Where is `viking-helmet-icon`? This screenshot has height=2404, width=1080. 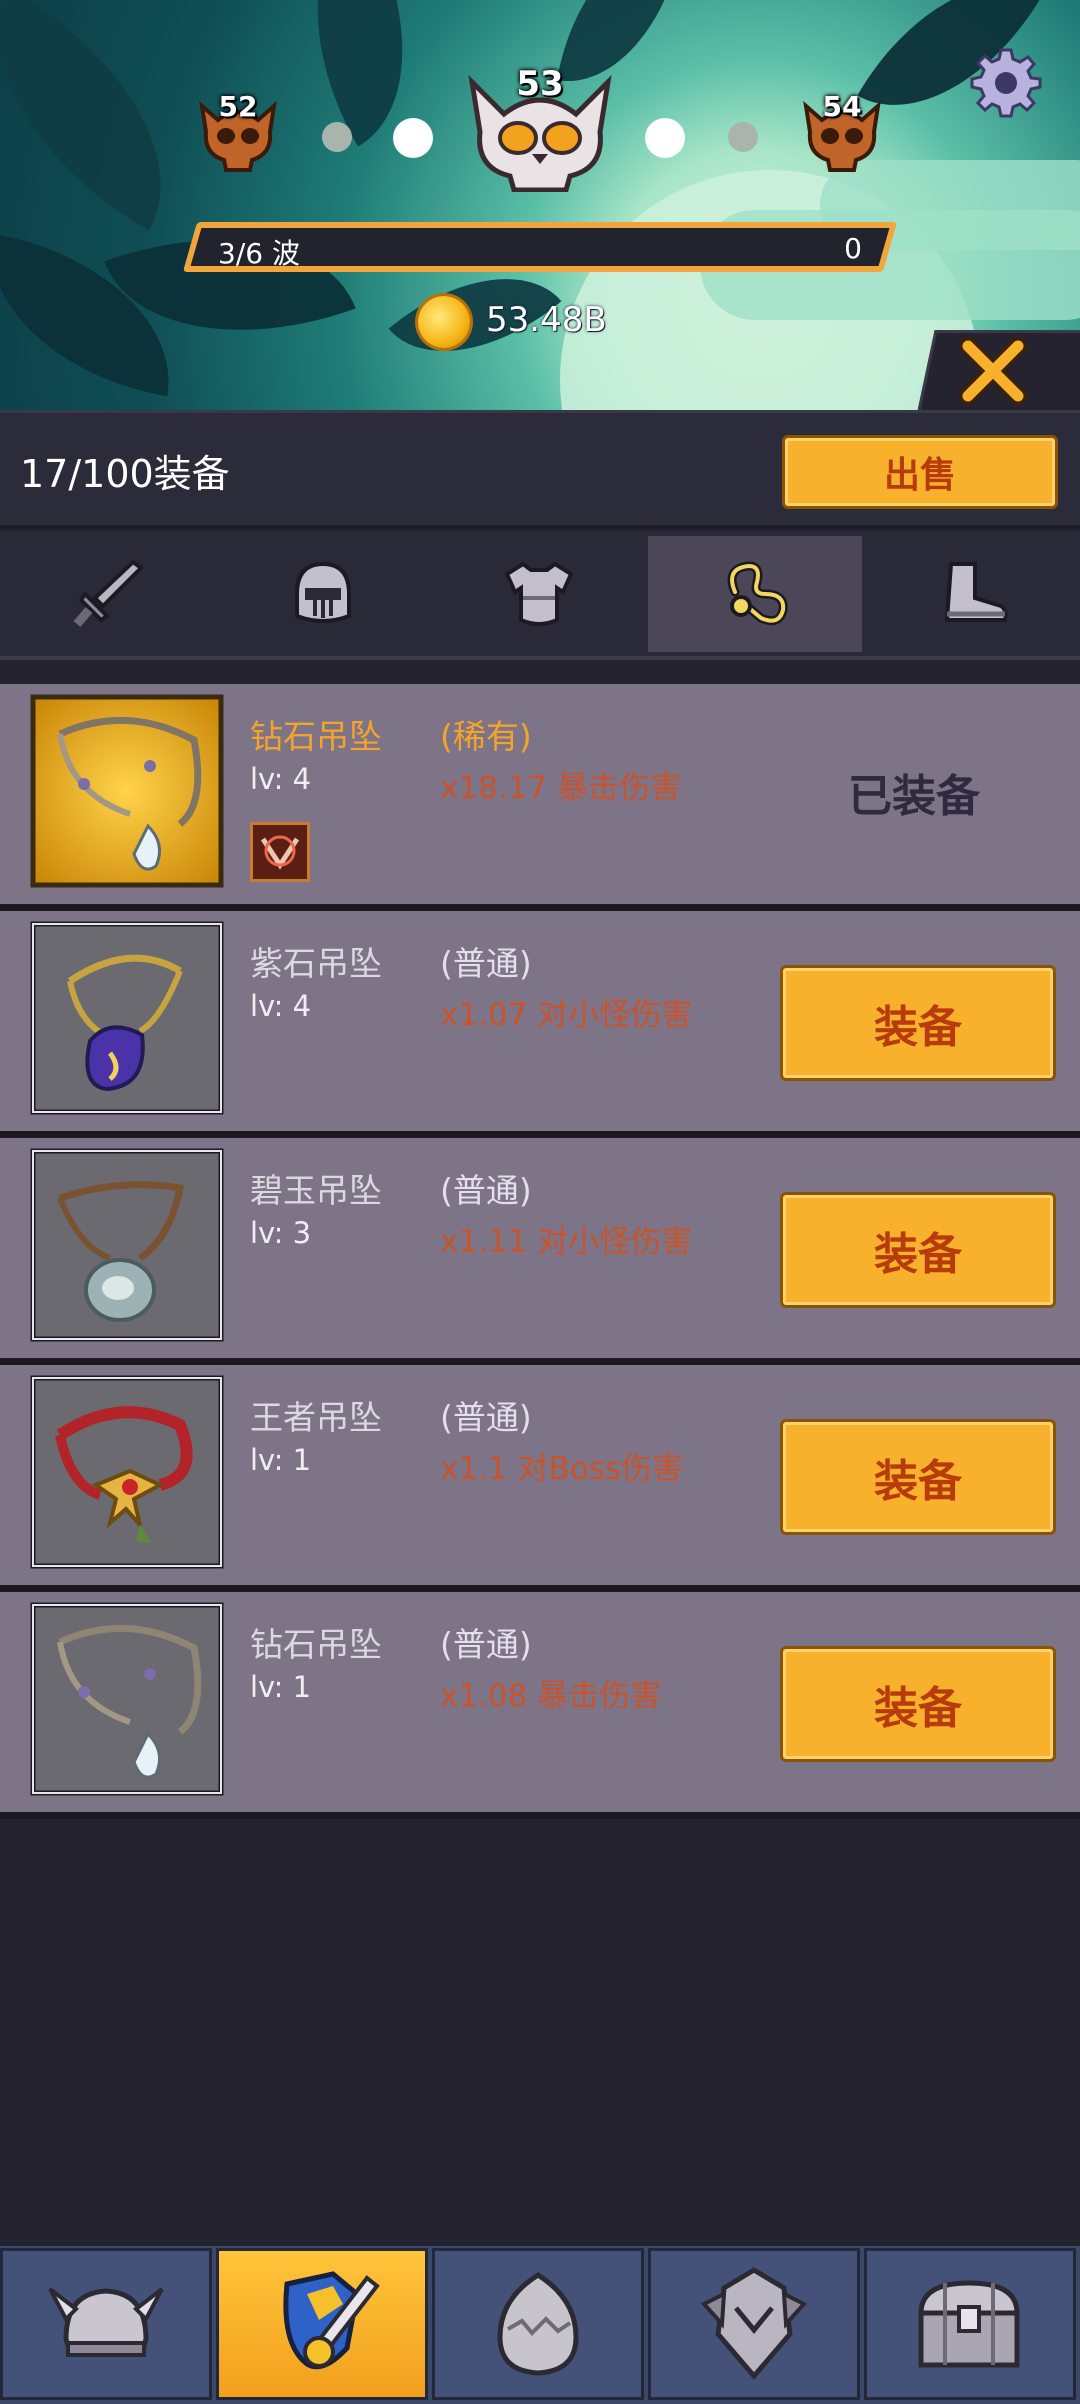
viking-helmet-icon is located at coordinates (106, 2322).